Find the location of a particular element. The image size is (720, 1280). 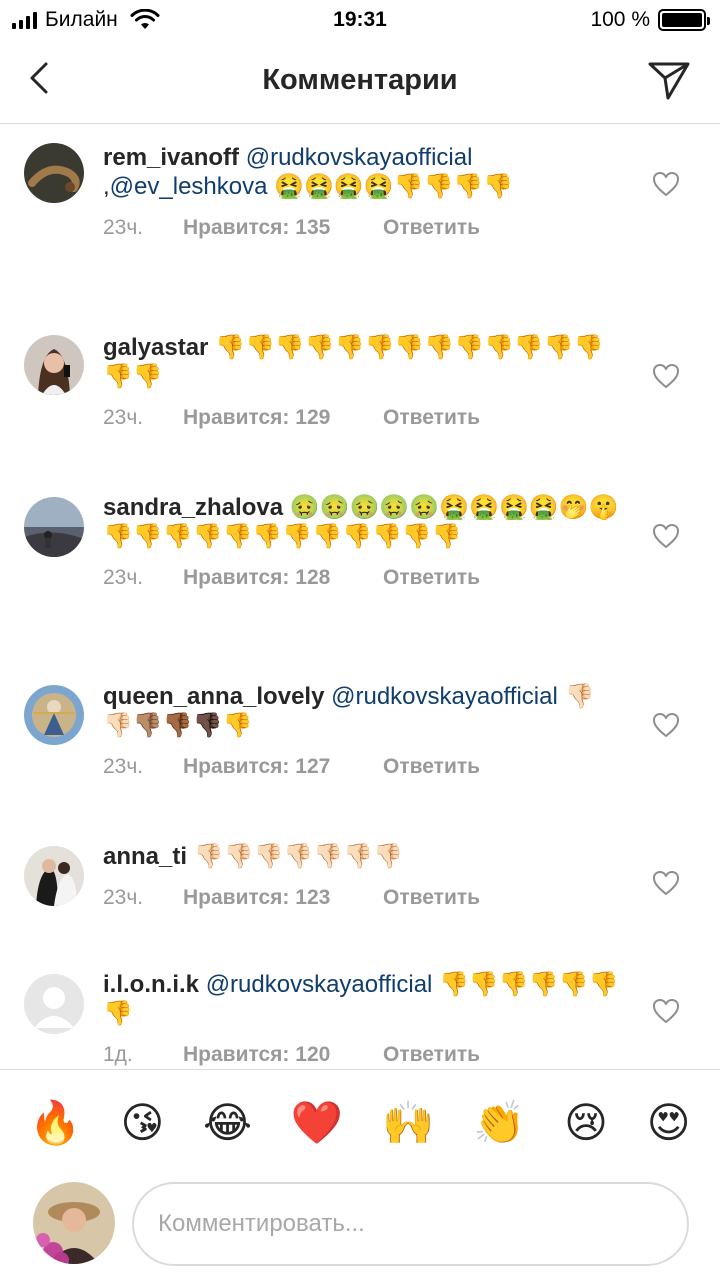

header: Комментарии is located at coordinates (360, 82).